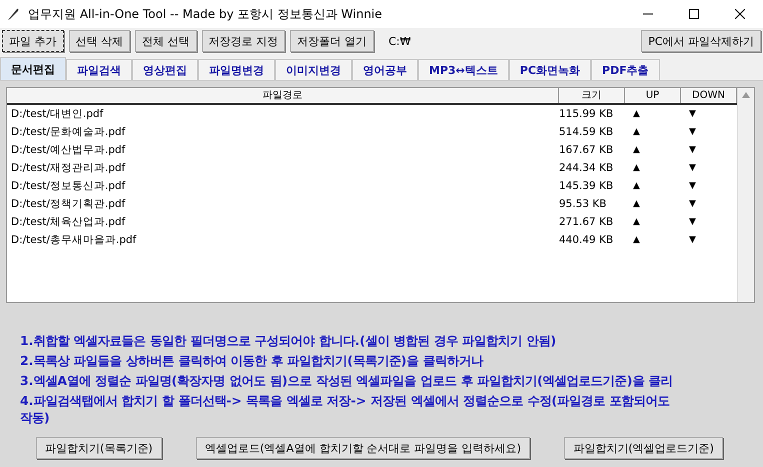  Describe the element at coordinates (653, 95) in the screenshot. I see `column-header: UP` at that location.